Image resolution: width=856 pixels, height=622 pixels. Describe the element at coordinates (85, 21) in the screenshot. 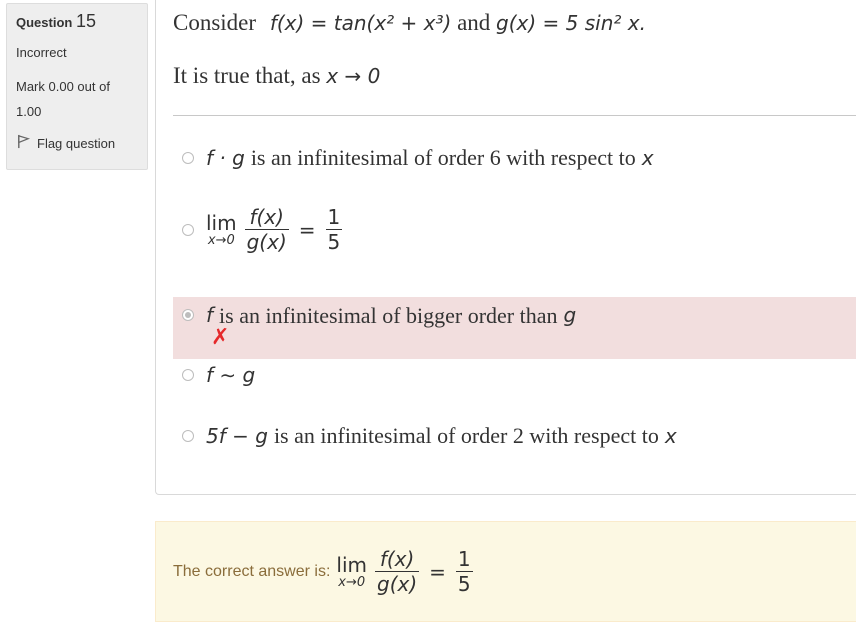

I see `question-number-value: 15` at that location.